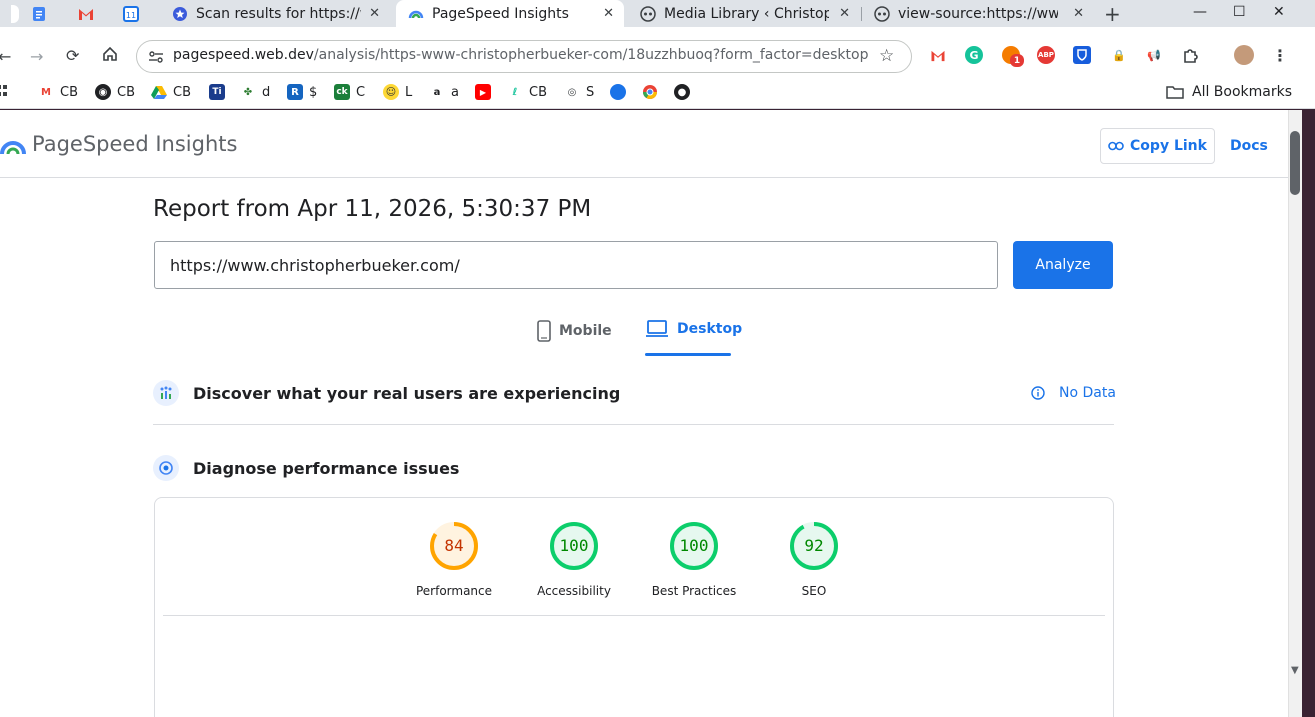  I want to click on home-button, so click(110, 56).